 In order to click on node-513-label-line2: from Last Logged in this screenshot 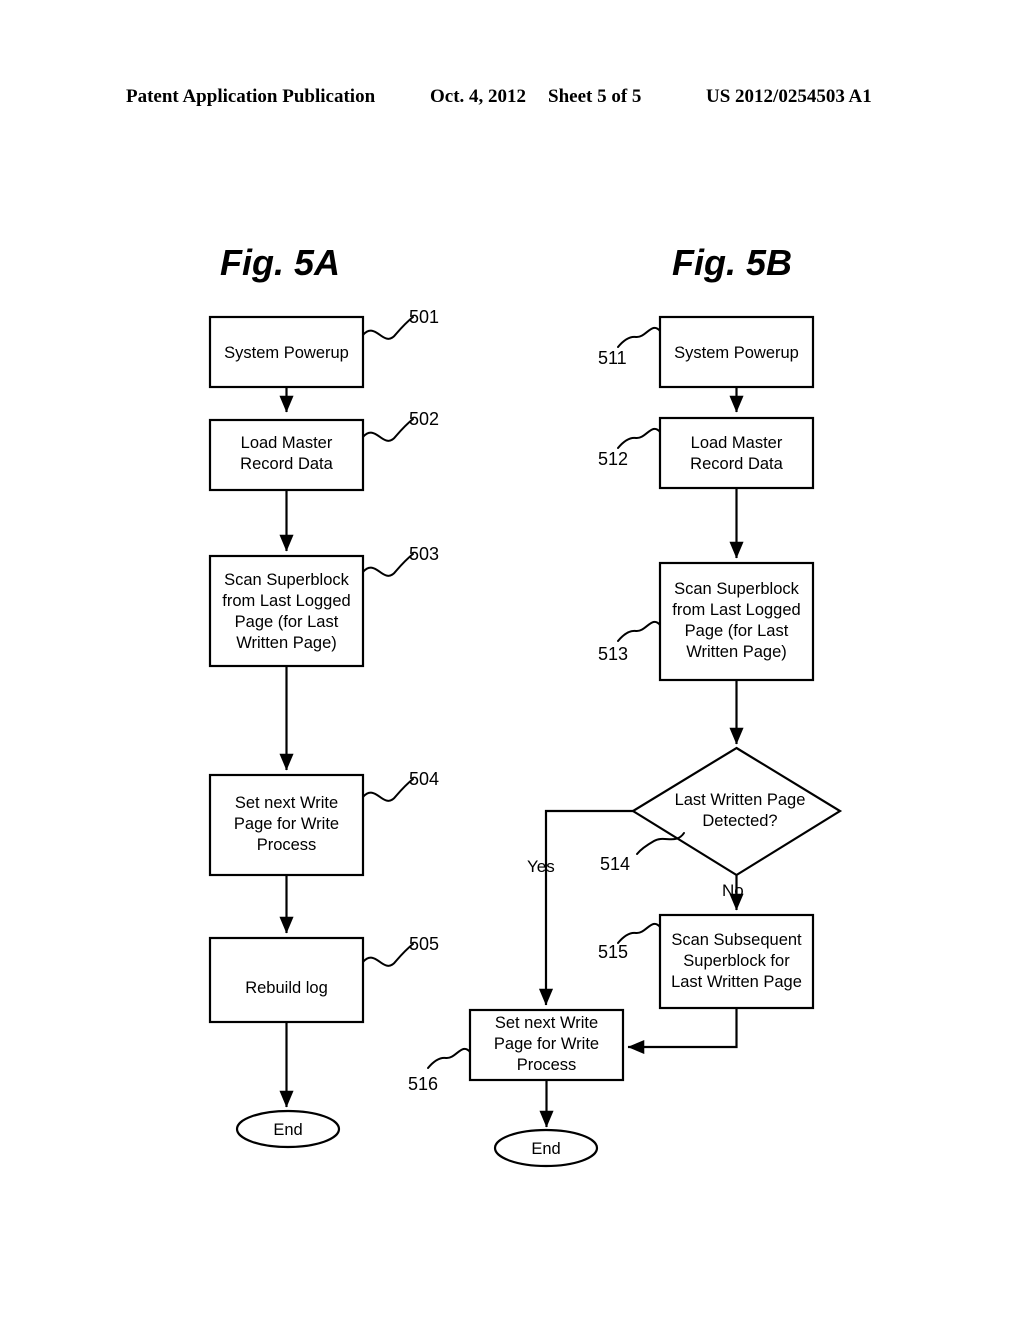, I will do `click(736, 610)`.